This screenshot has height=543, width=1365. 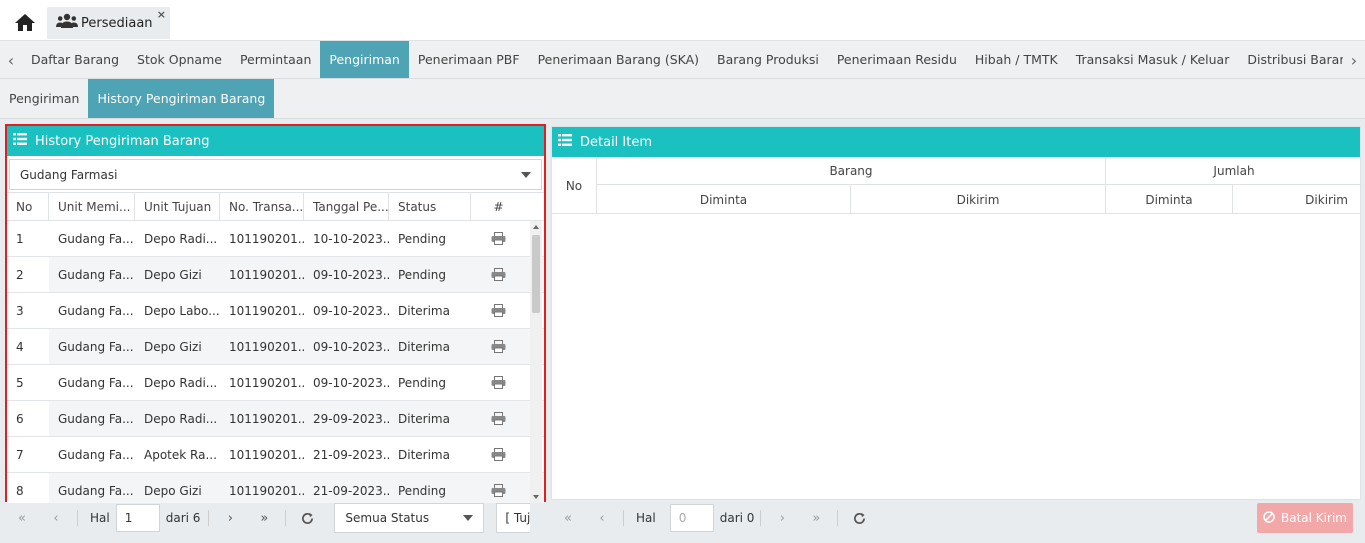 I want to click on col-no-header: No, so click(x=28, y=206).